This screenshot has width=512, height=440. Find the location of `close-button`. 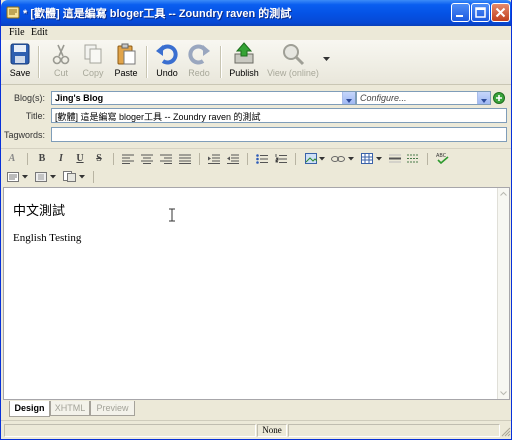

close-button is located at coordinates (500, 12).